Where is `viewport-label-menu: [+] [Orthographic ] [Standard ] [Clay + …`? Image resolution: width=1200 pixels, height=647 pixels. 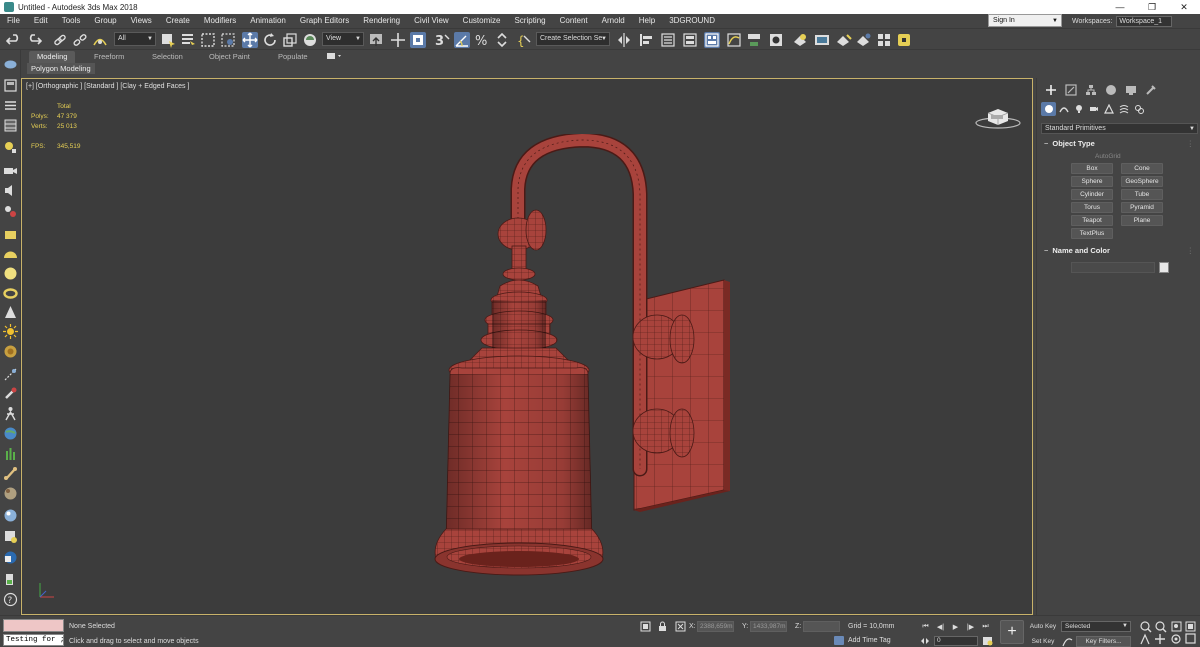
viewport-label-menu: [+] [Orthographic ] [Standard ] [Clay + … is located at coordinates (107, 86).